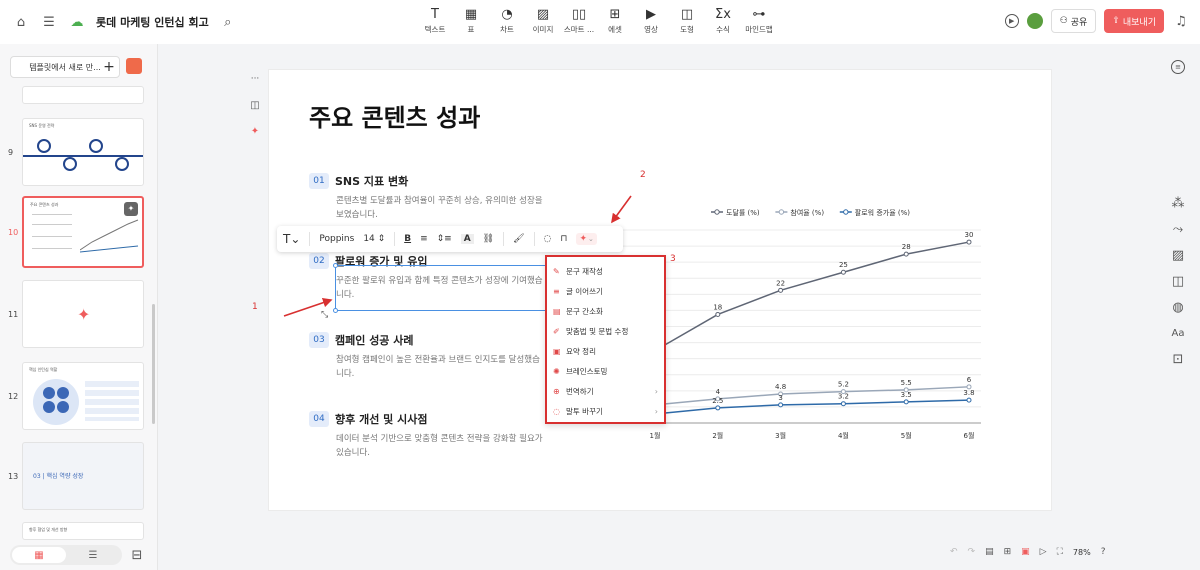 This screenshot has width=1200, height=570. Describe the element at coordinates (1178, 281) in the screenshot. I see `layout-icon: ◫` at that location.